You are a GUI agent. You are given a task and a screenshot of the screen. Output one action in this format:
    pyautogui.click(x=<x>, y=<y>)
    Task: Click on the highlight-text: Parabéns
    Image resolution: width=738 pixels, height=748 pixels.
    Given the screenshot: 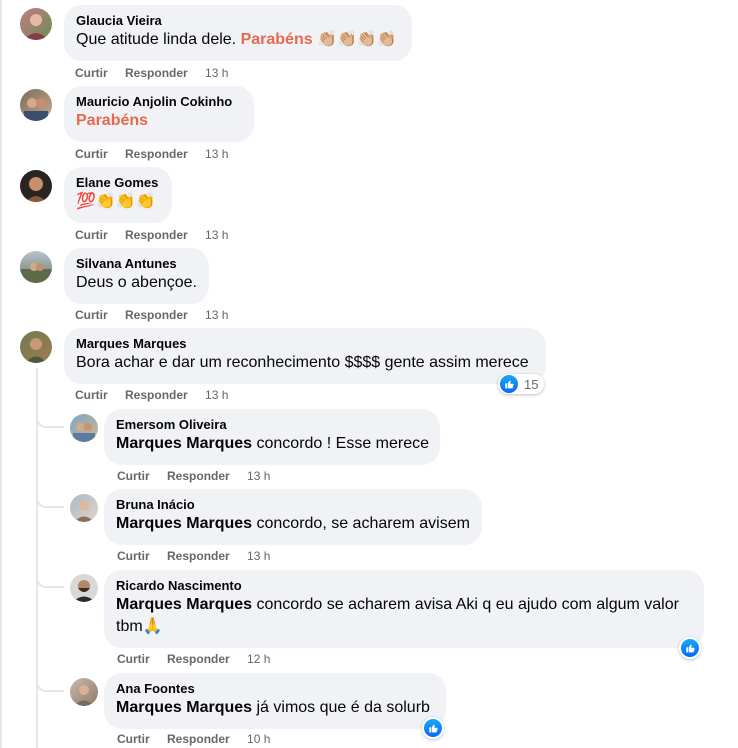 What is the action you would take?
    pyautogui.click(x=276, y=39)
    